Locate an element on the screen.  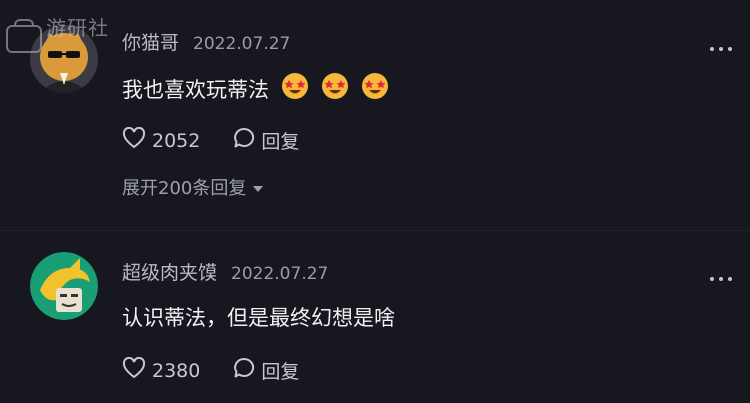
avatar is located at coordinates (64, 286).